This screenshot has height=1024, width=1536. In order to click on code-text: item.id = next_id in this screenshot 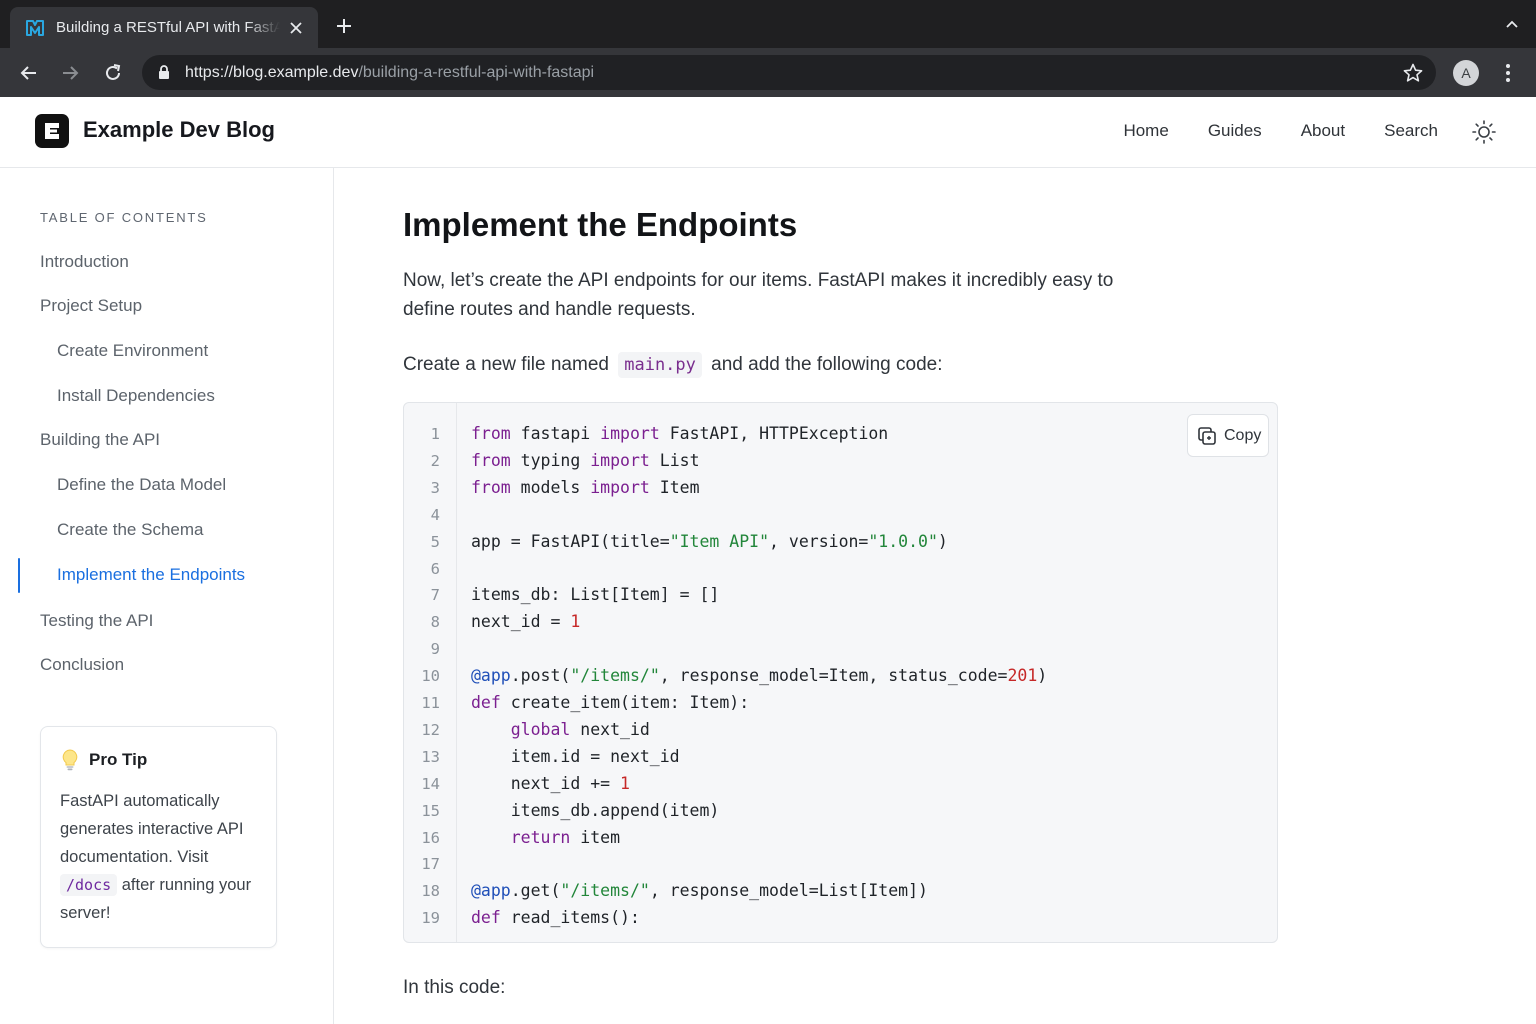, I will do `click(575, 756)`.